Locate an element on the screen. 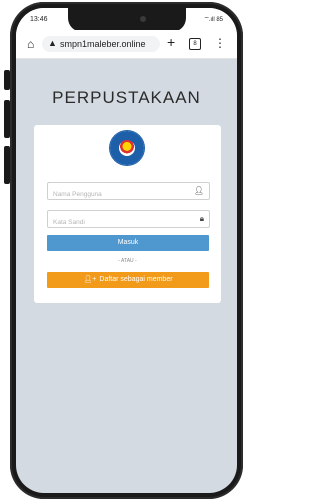 This screenshot has height=501, width=320. logo-emblem is located at coordinates (127, 148).